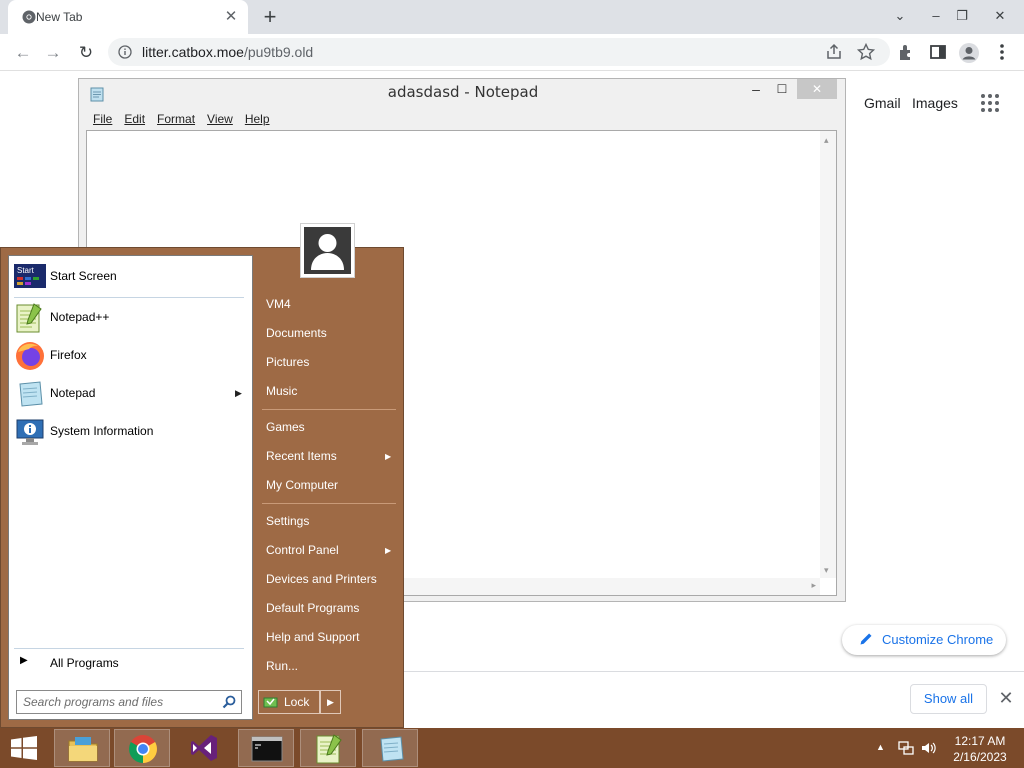  What do you see at coordinates (936, 16) in the screenshot?
I see `minimize-icon: –` at bounding box center [936, 16].